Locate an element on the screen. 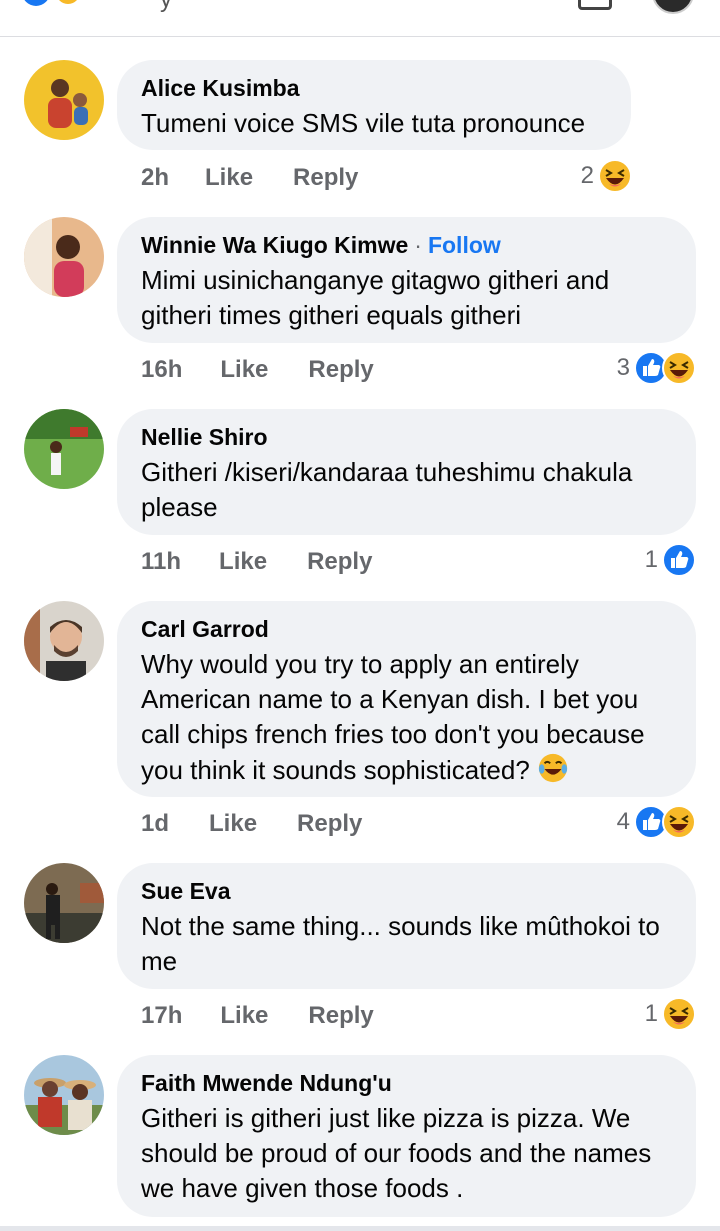 This screenshot has width=720, height=1231. comment-author: Alice Kusimba is located at coordinates (220, 88).